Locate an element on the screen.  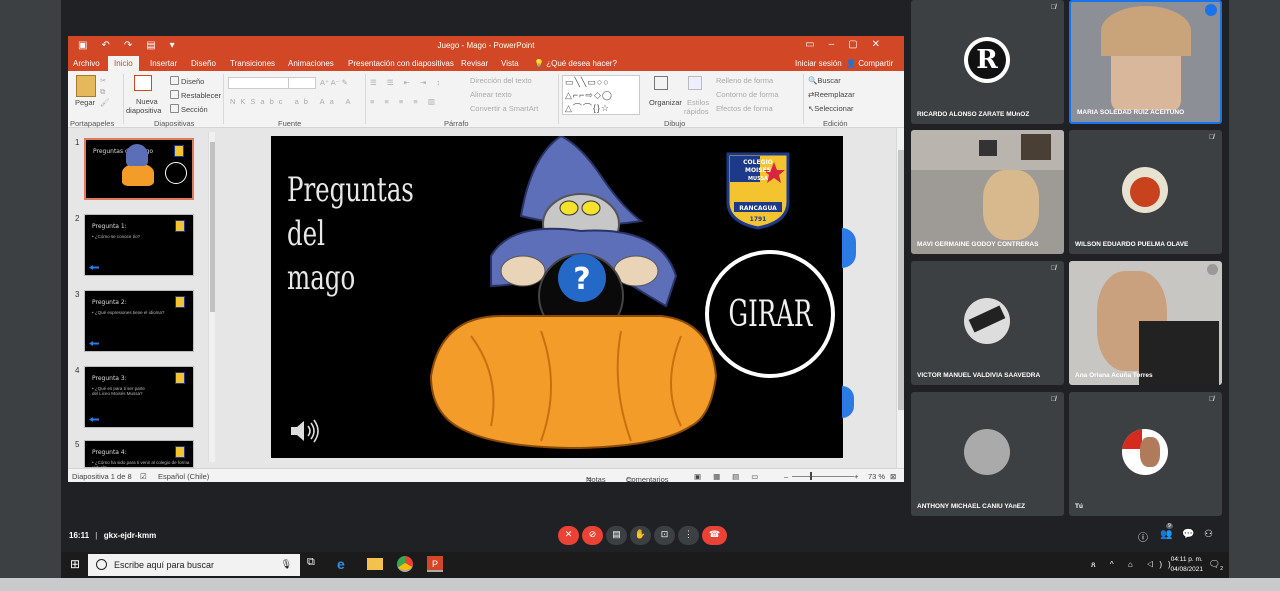
shapes-icon: ⚇ is located at coordinates (1208, 534).